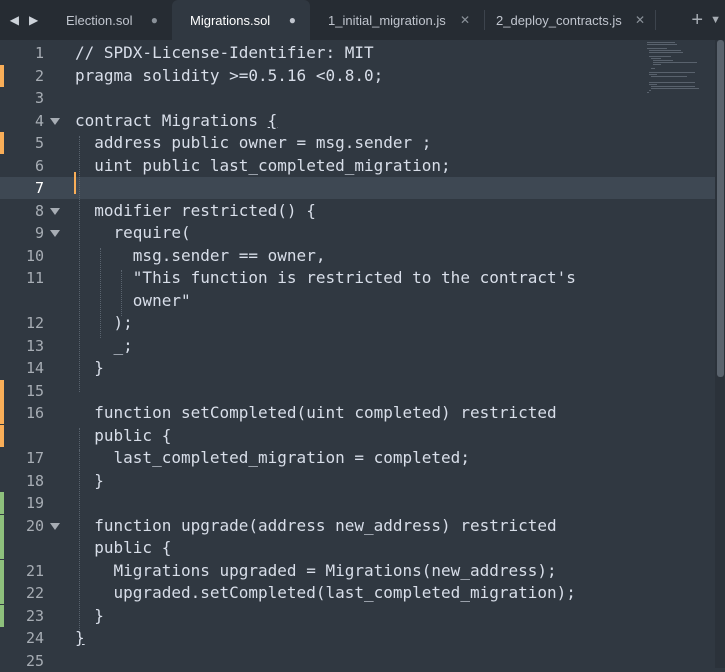 This screenshot has width=725, height=672. I want to click on tab-1-initial-migration-js: 1_initial_migration.js ✕, so click(397, 20).